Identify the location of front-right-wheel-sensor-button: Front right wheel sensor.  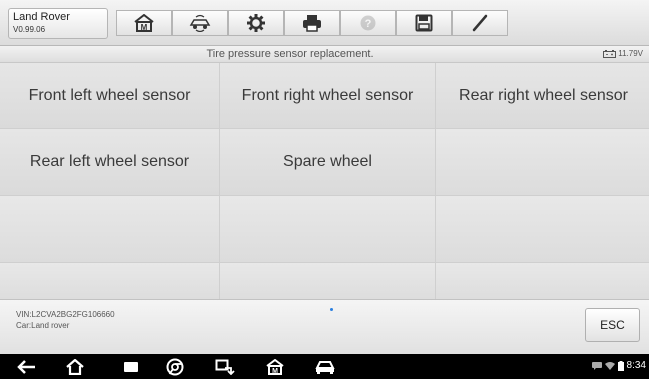
(327, 95).